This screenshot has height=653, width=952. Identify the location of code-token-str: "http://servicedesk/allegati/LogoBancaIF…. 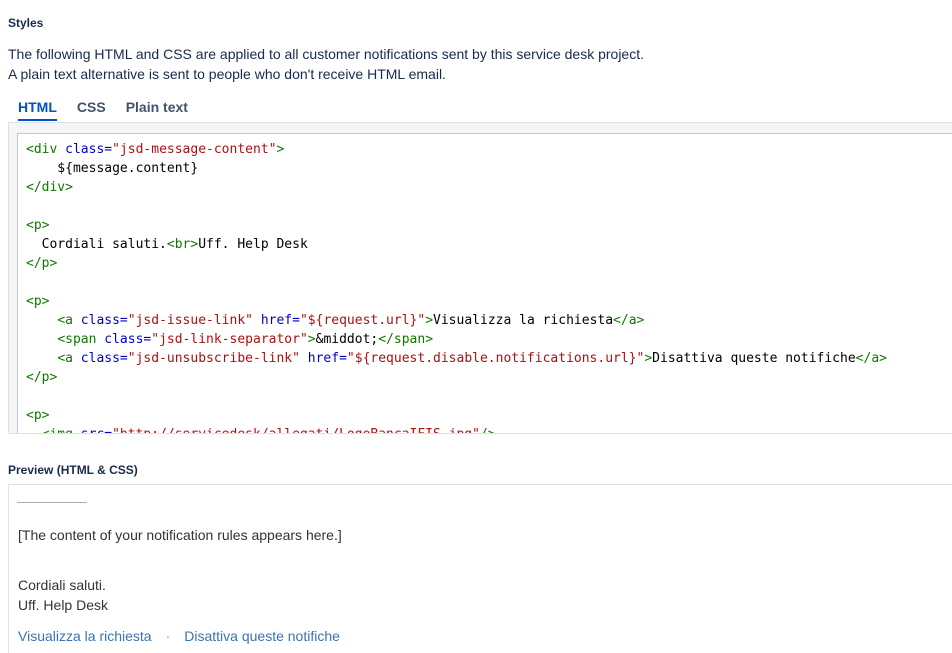
(296, 430).